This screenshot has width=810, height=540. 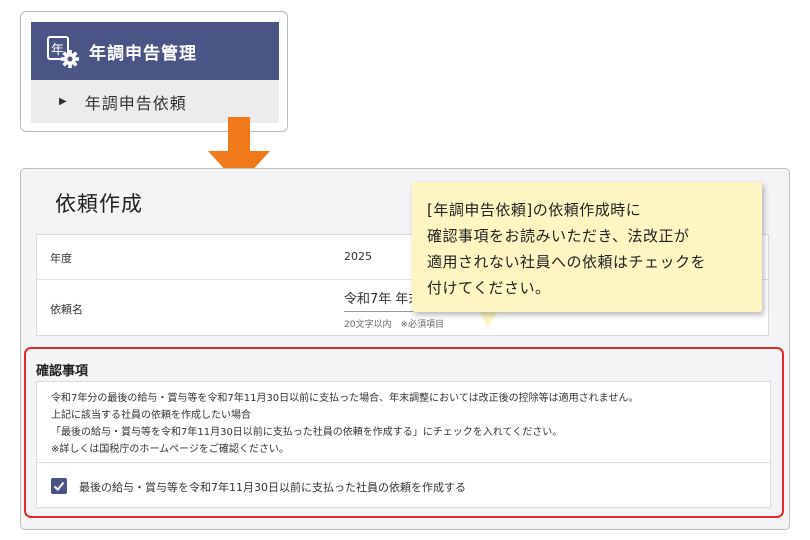 I want to click on callout-line: 付けてください。, so click(x=489, y=288).